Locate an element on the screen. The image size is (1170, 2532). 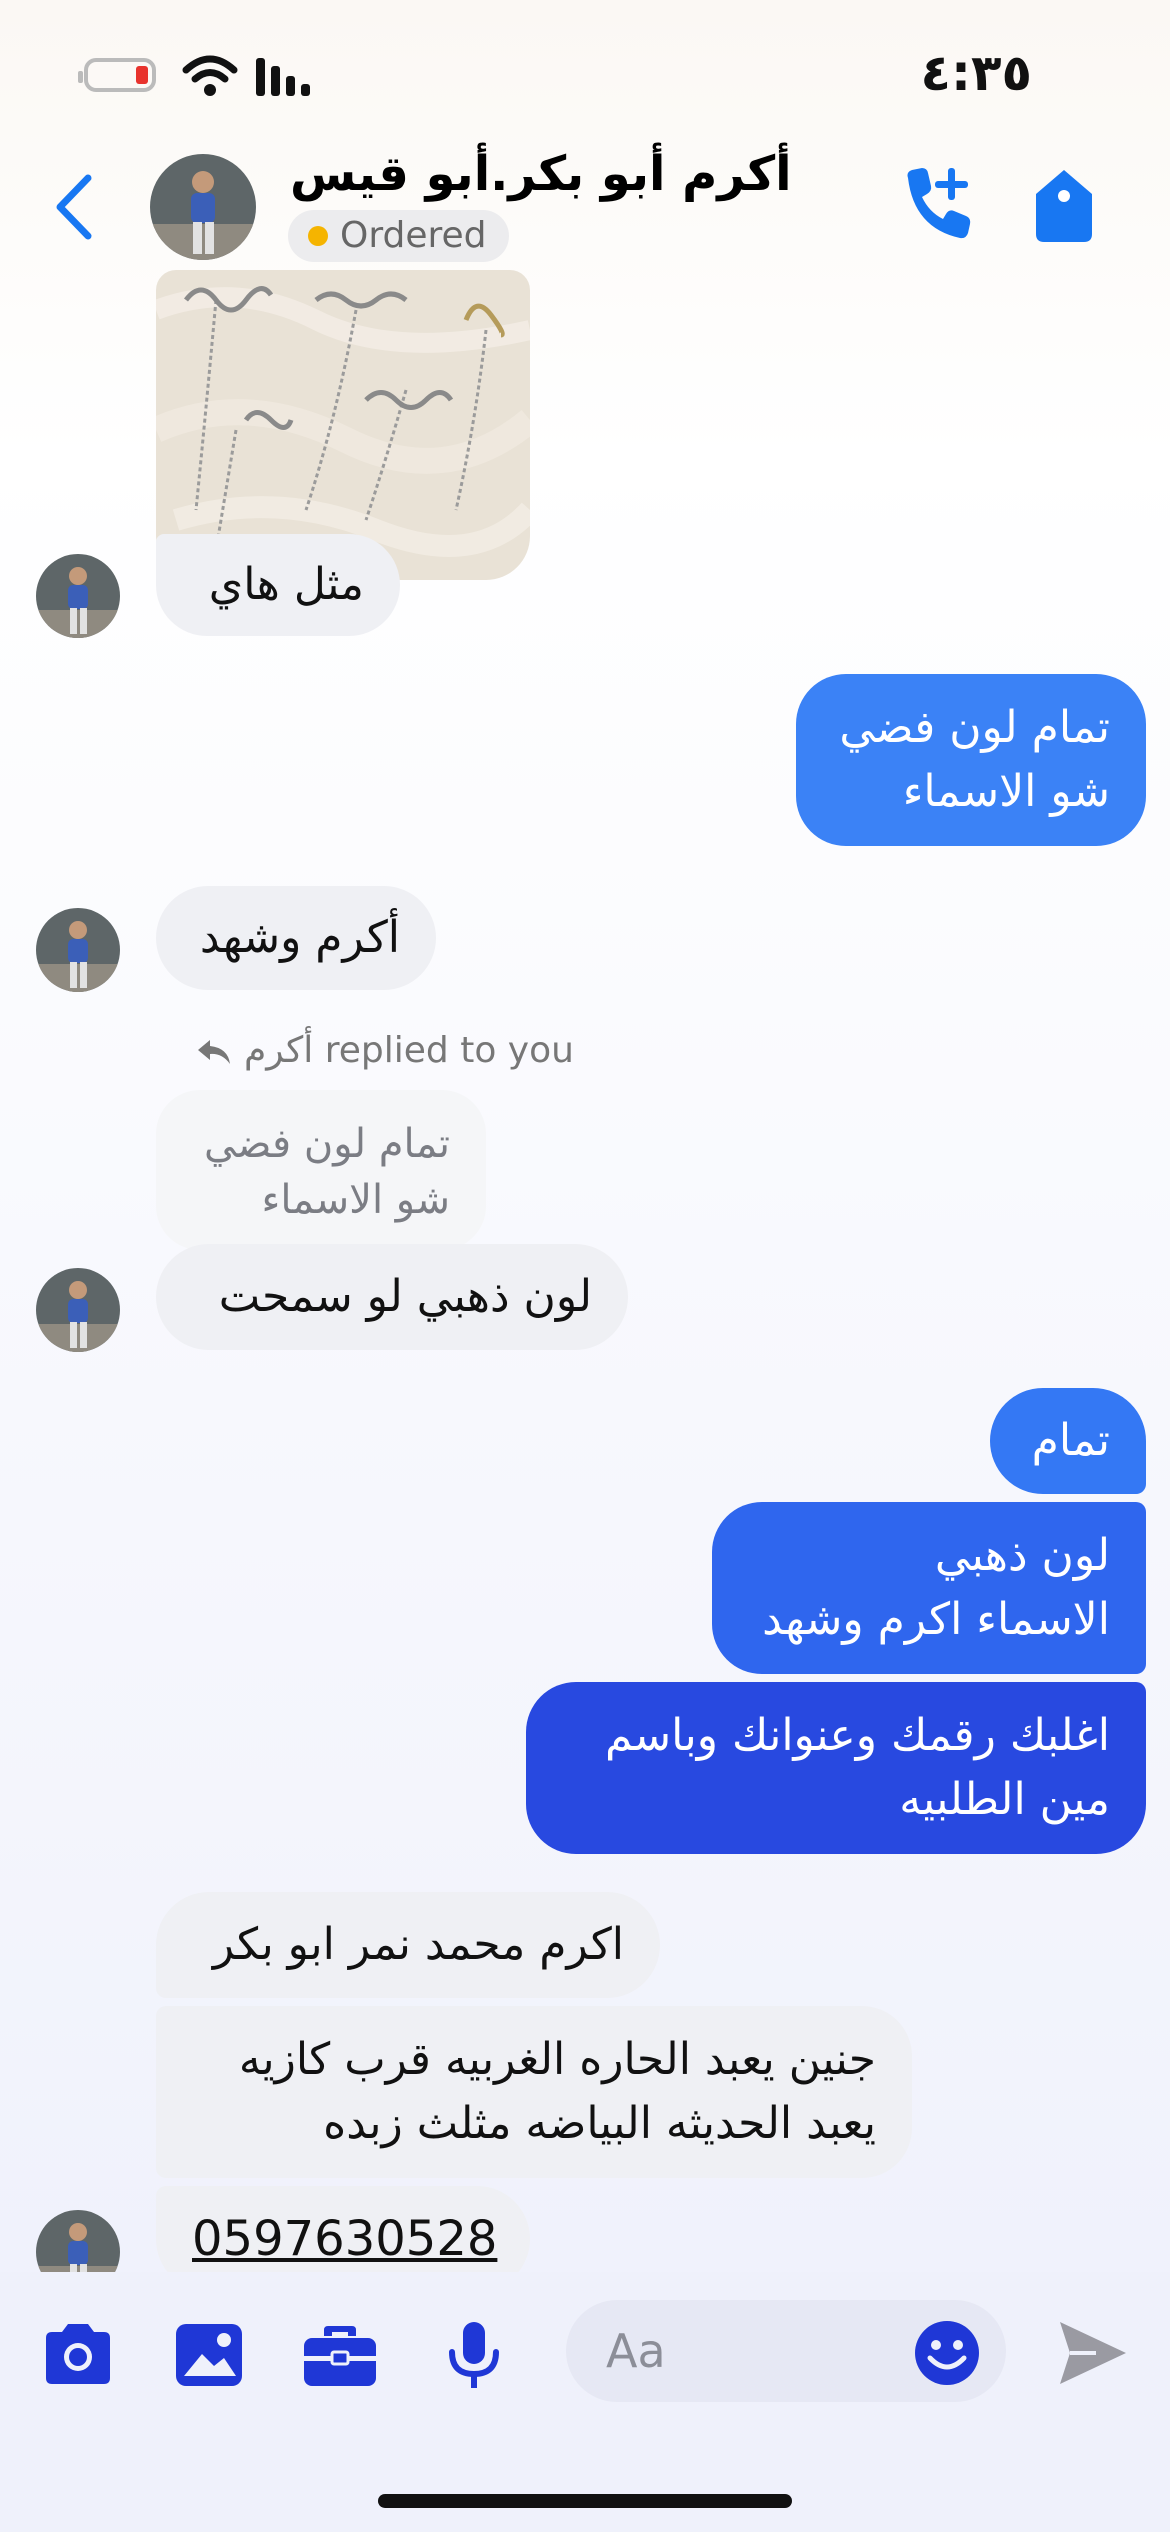
image-icon is located at coordinates (210, 2355).